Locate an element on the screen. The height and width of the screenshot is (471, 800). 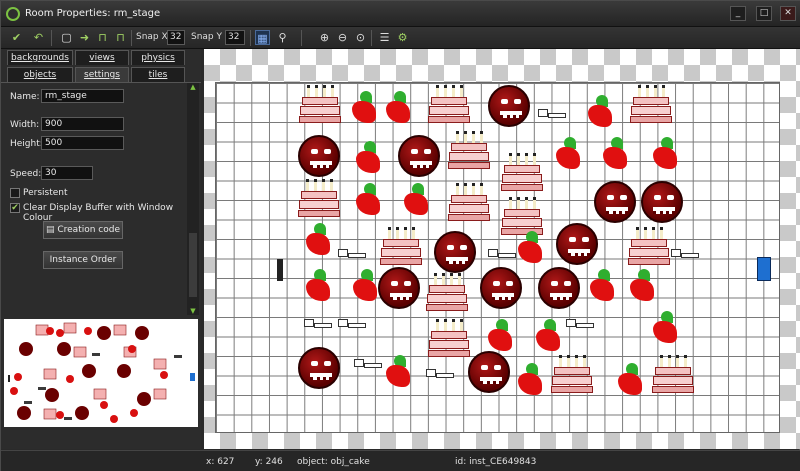
snap-y-input: 32 is located at coordinates (235, 37).